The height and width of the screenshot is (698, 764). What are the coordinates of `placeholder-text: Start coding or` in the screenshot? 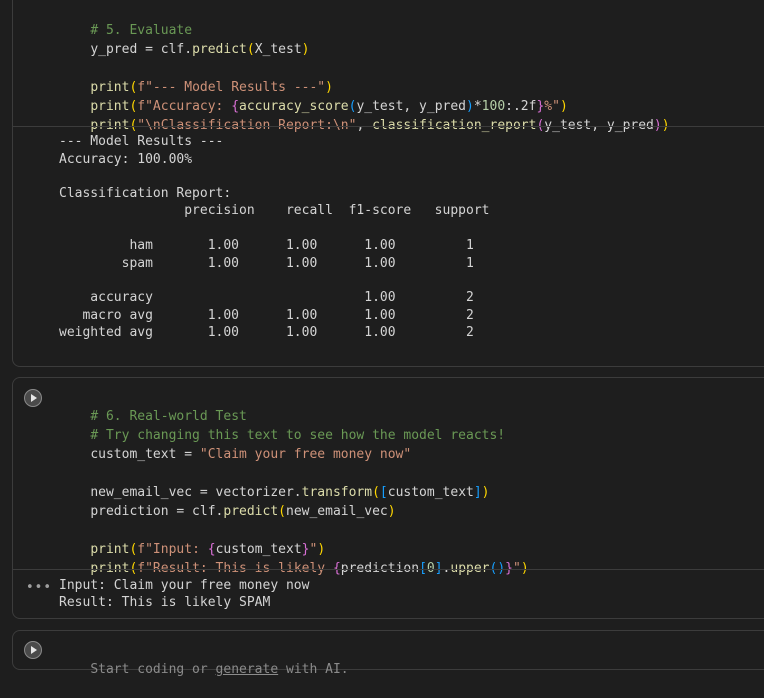 It's located at (153, 669).